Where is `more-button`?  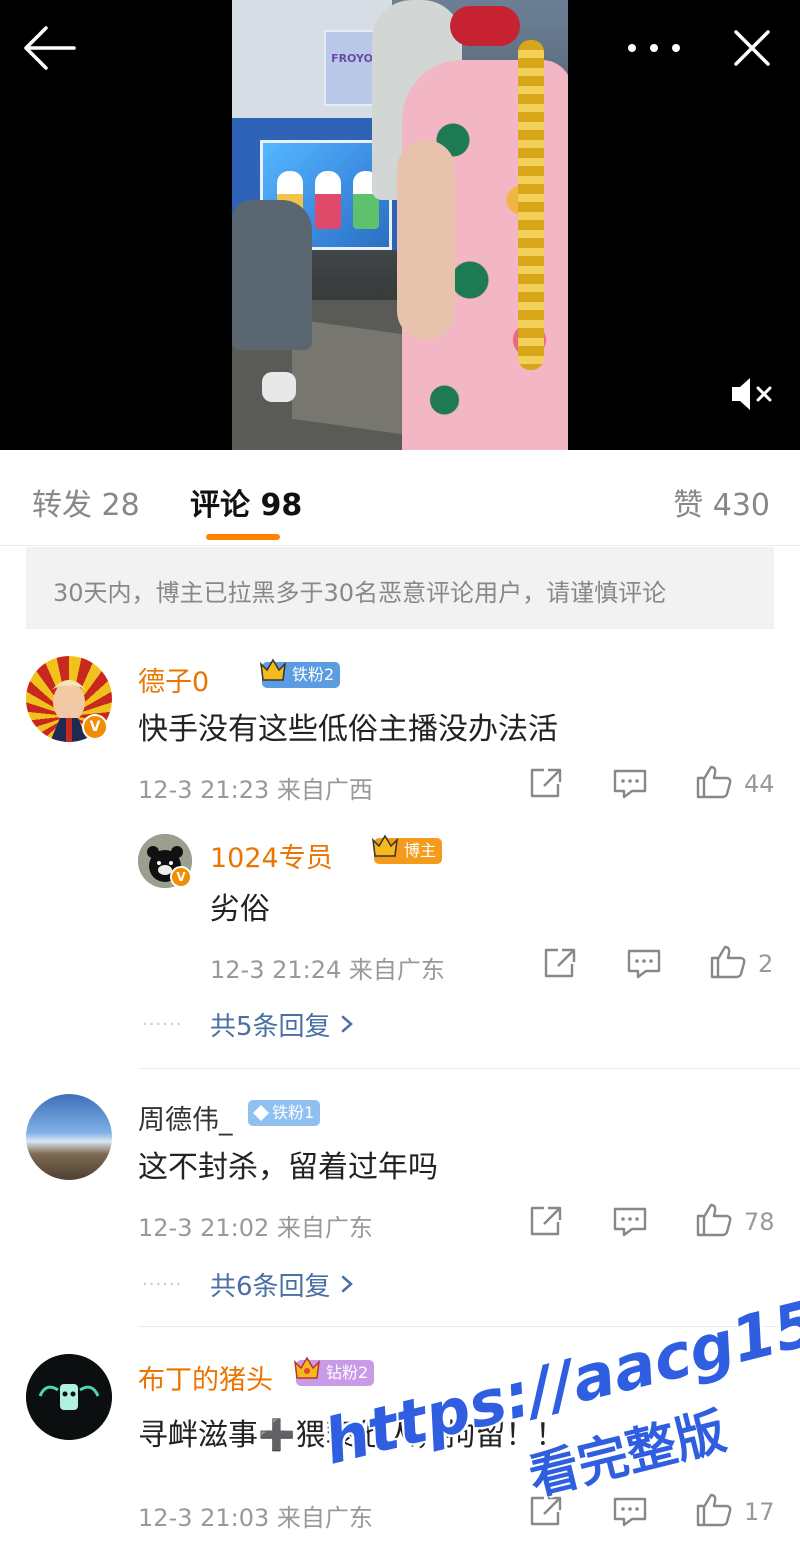
more-button is located at coordinates (654, 48).